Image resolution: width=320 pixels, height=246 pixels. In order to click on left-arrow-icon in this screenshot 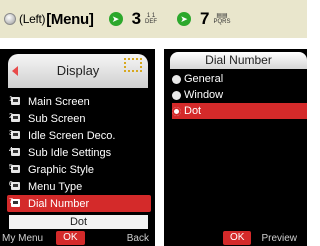, I will do `click(15, 71)`.